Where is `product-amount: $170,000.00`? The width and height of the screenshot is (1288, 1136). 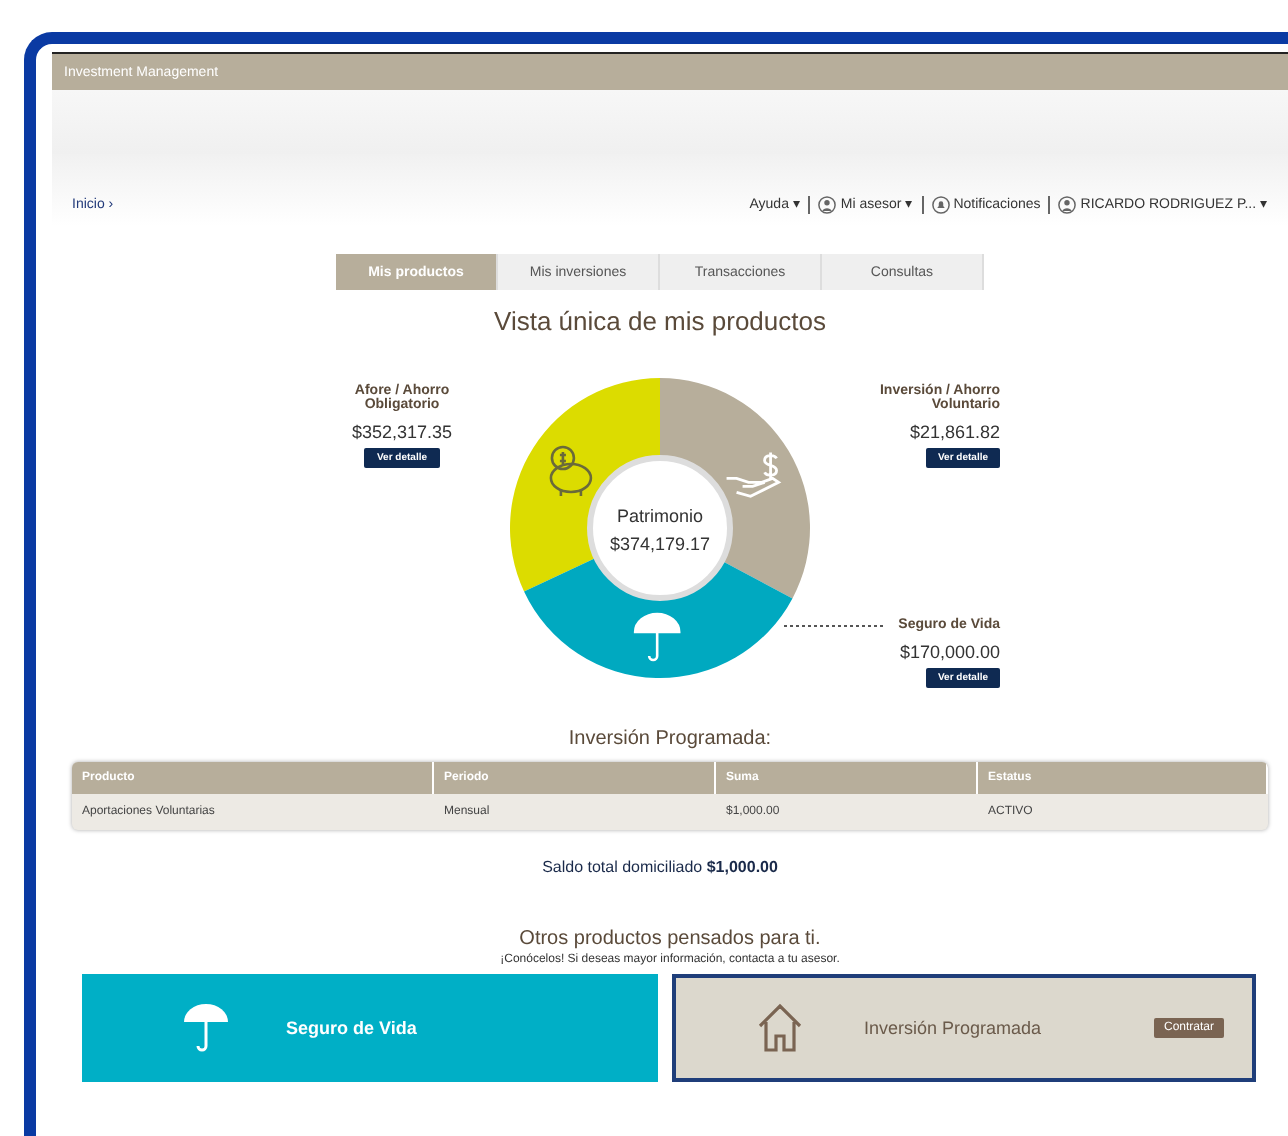 product-amount: $170,000.00 is located at coordinates (949, 652).